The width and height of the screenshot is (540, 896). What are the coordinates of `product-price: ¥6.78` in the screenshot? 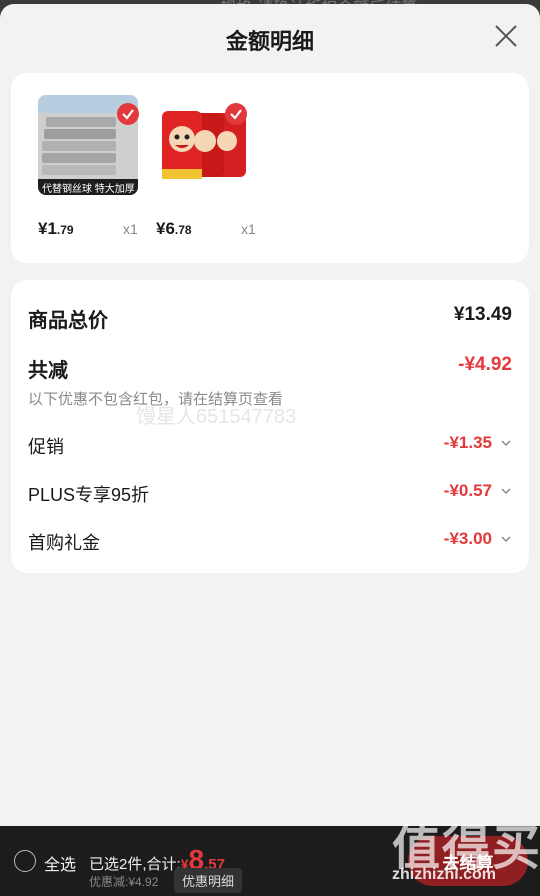 It's located at (174, 228).